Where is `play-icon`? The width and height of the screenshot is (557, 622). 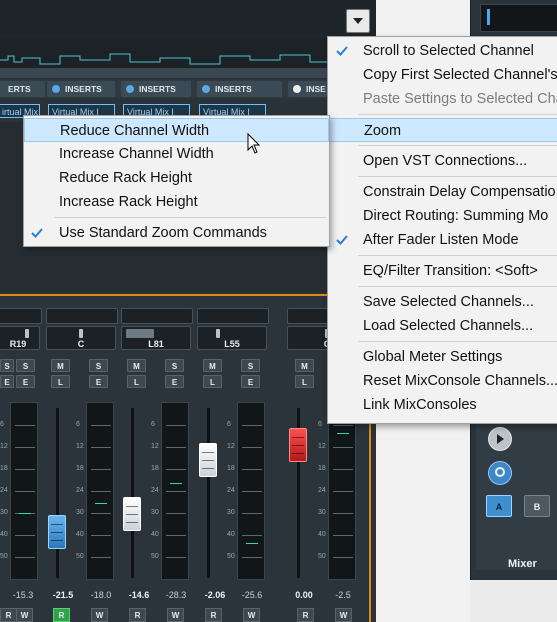 play-icon is located at coordinates (500, 439).